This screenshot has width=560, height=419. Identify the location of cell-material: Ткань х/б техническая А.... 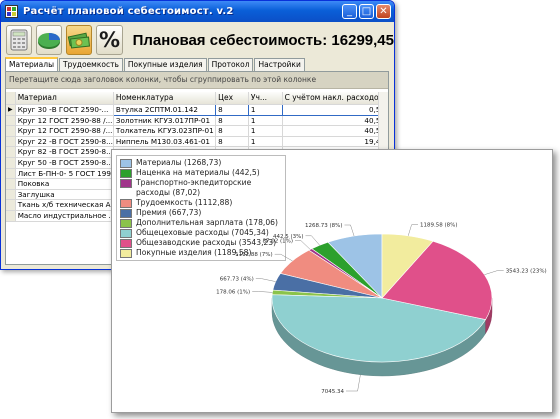
(64, 205).